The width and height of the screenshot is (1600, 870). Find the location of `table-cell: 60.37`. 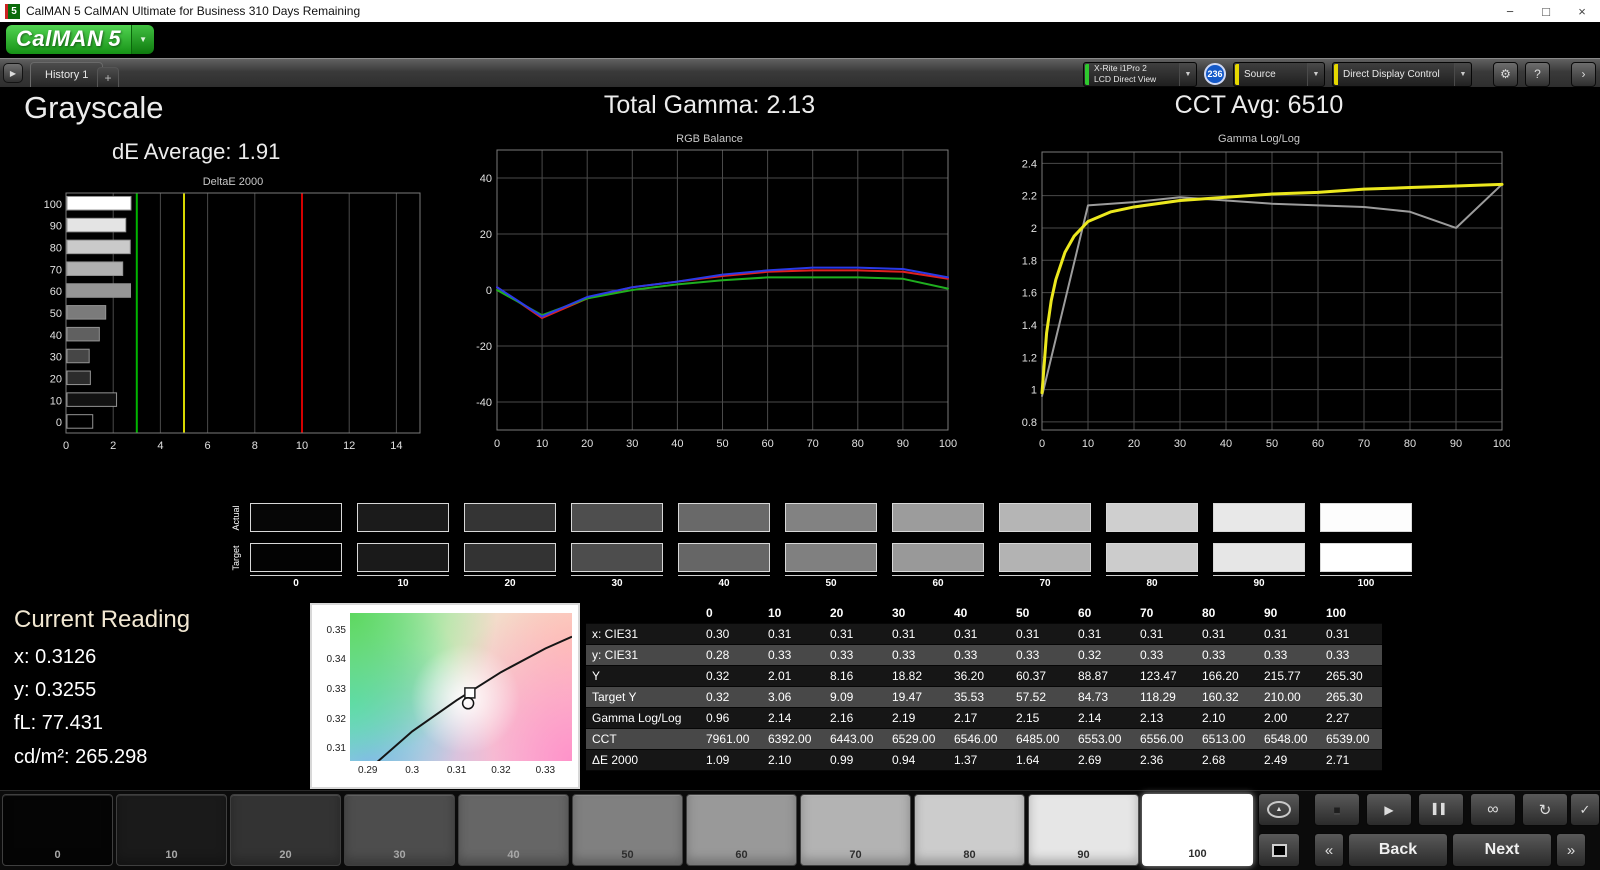

table-cell: 60.37 is located at coordinates (1041, 676).